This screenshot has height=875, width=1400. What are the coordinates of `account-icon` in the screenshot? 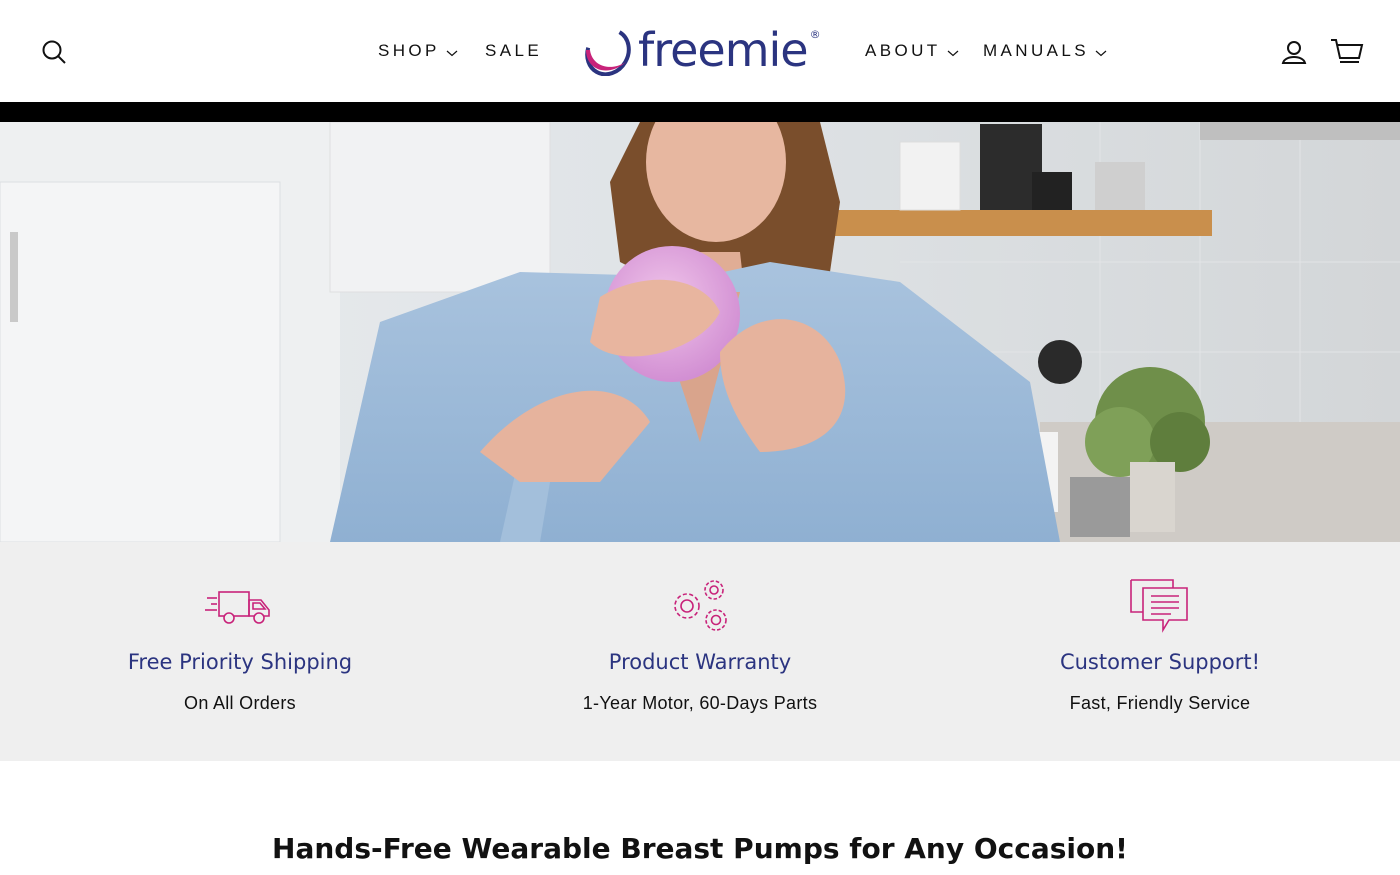 It's located at (1294, 52).